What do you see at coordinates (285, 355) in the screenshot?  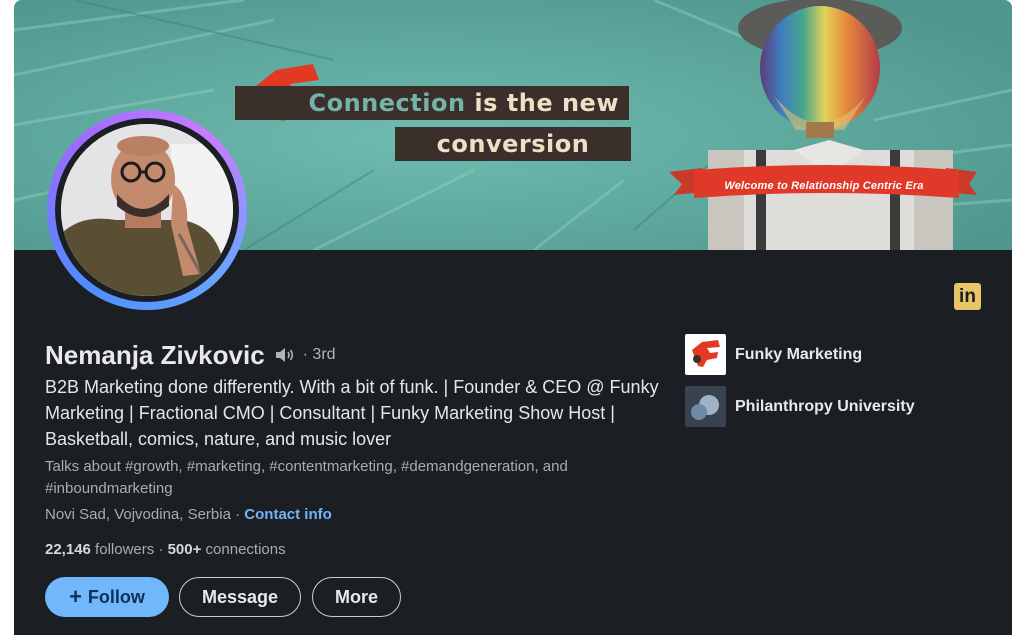 I see `speaker-icon` at bounding box center [285, 355].